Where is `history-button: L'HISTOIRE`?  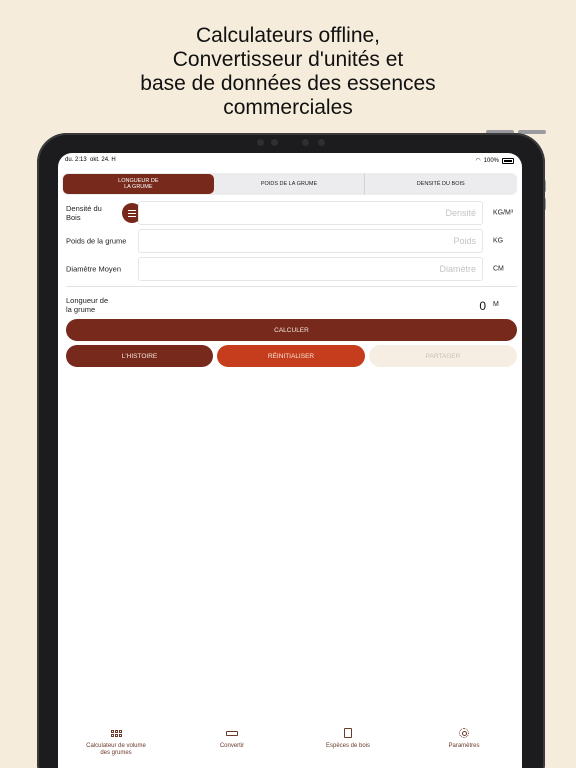 history-button: L'HISTOIRE is located at coordinates (139, 356).